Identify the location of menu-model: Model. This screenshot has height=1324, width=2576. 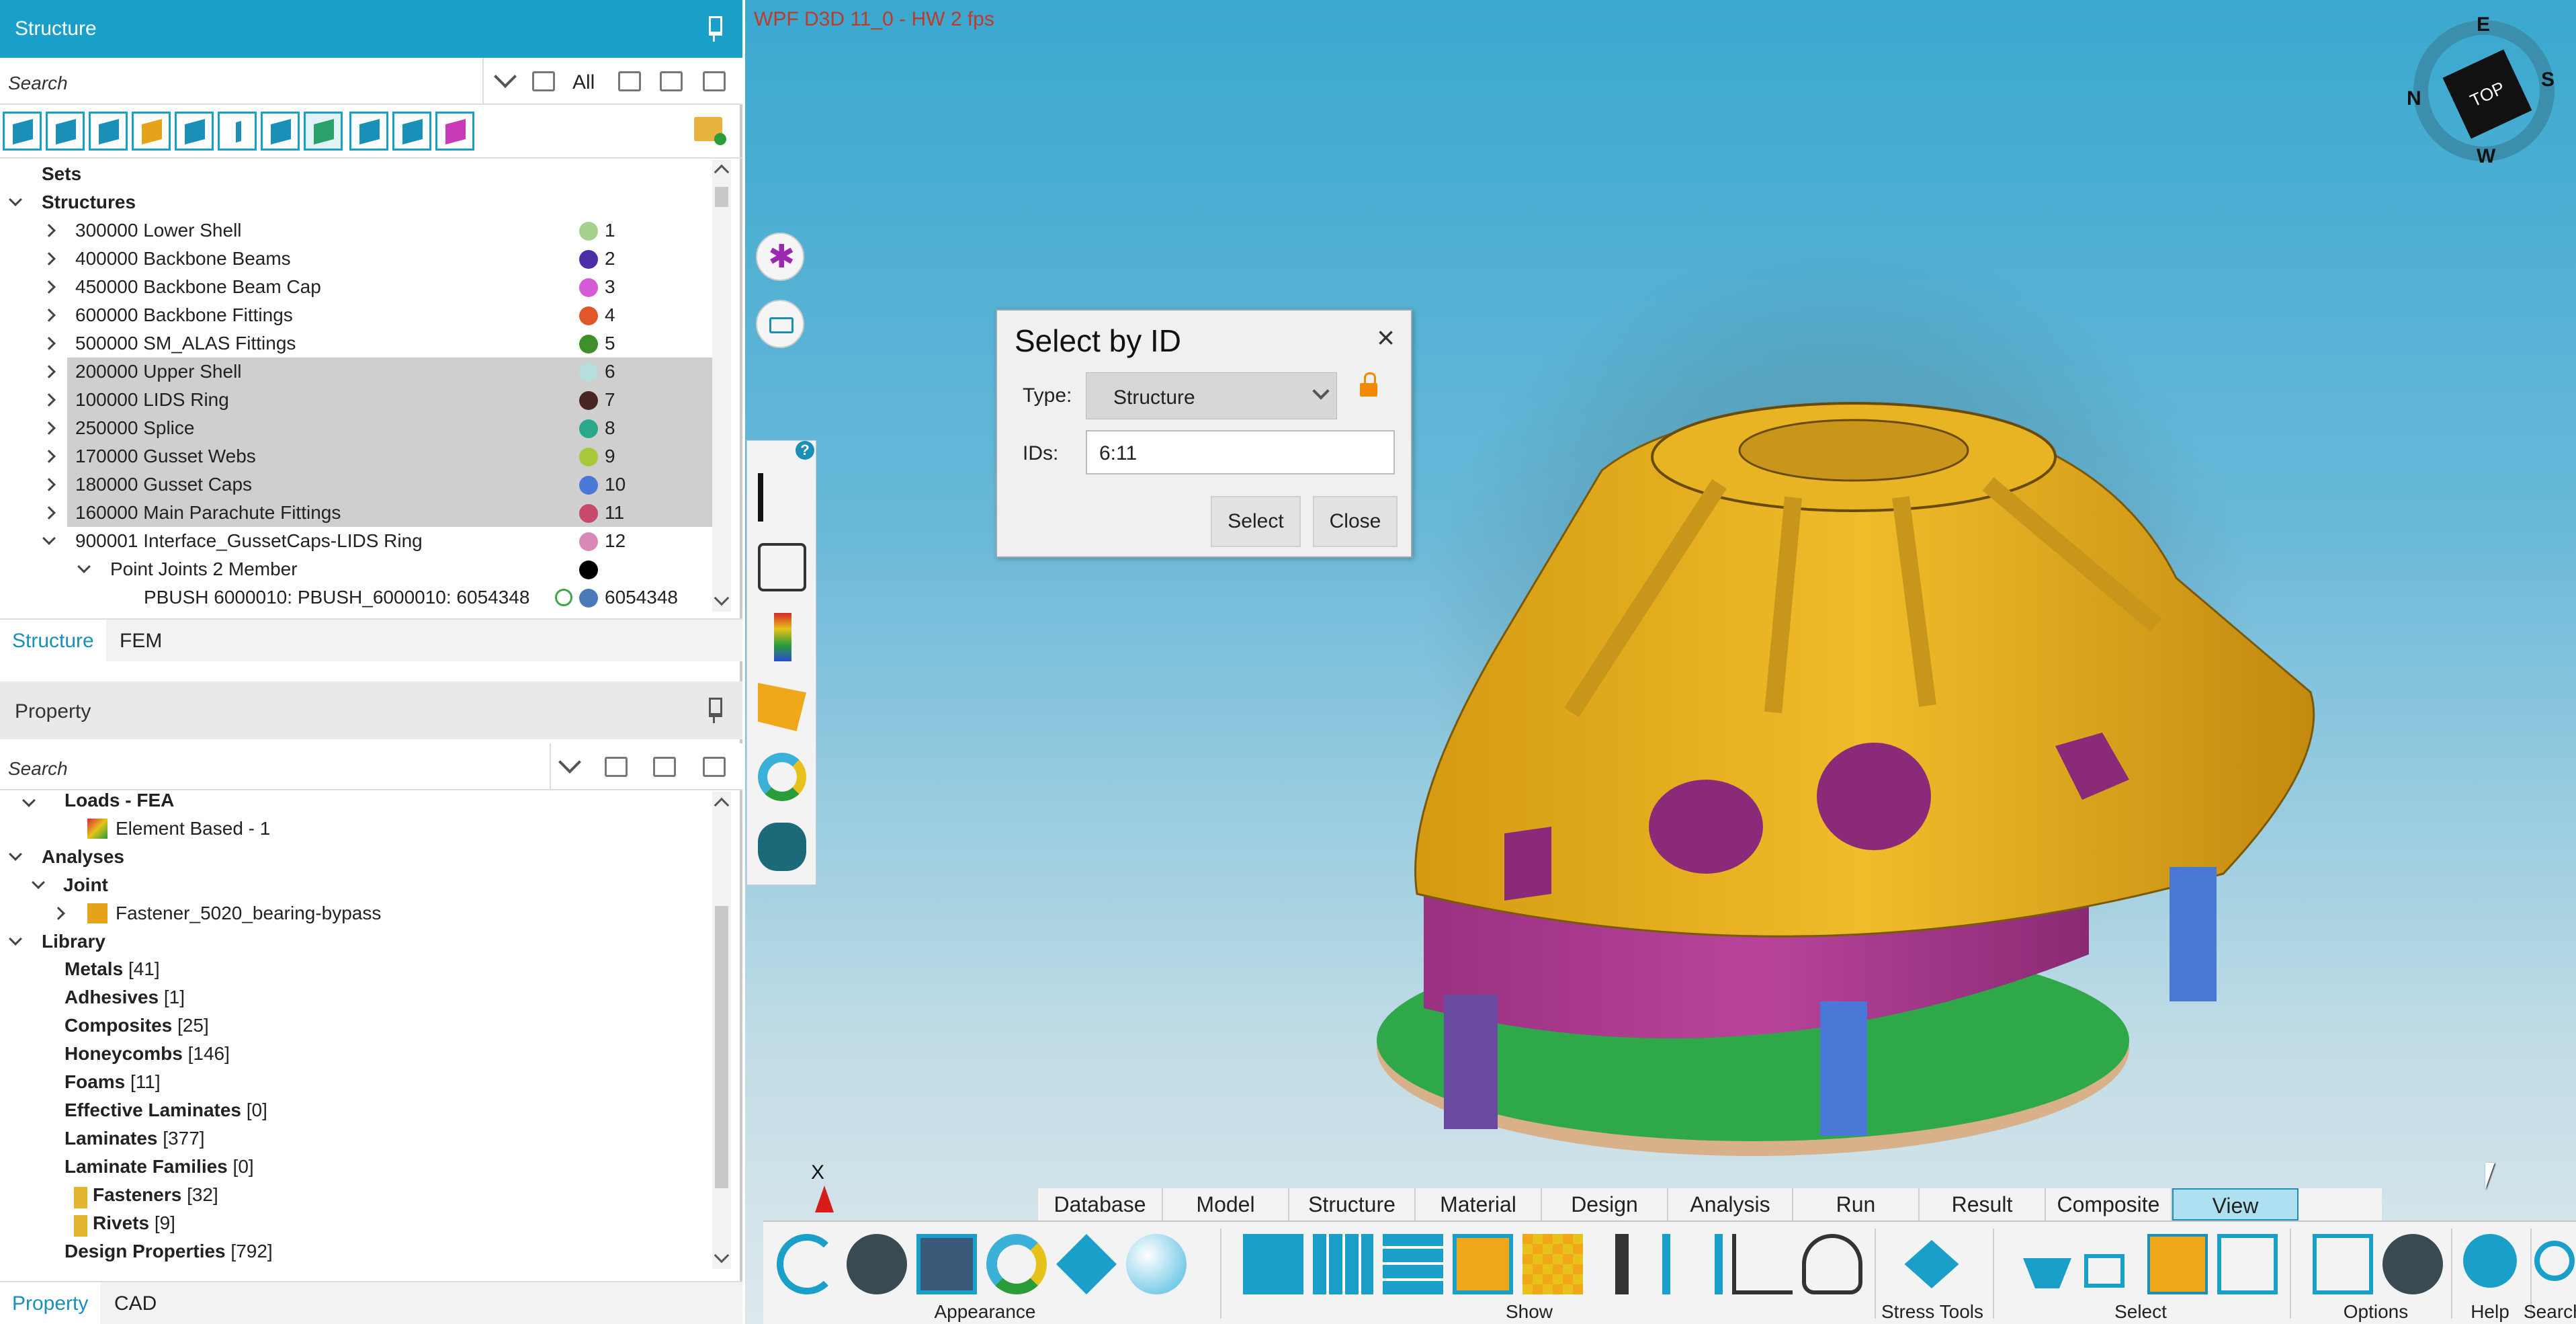
(1226, 1204).